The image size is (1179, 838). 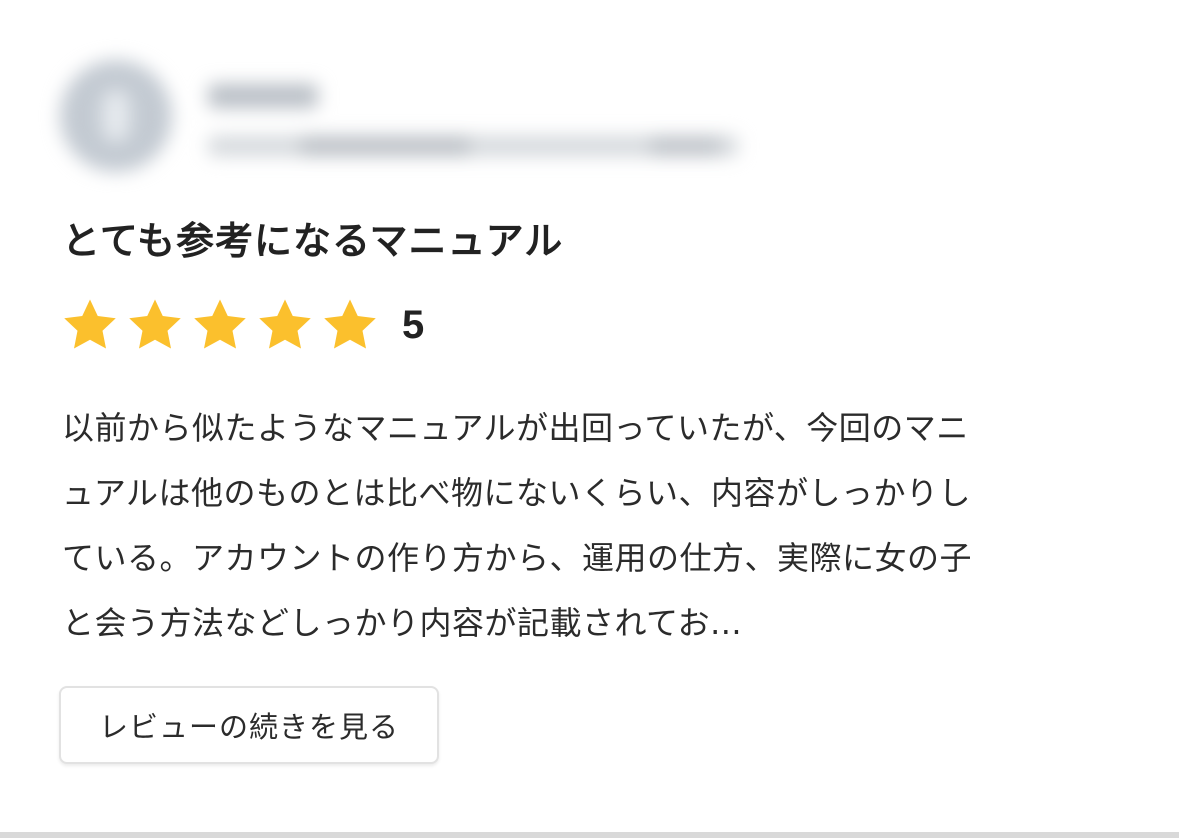 I want to click on reviewer-name-redacted, so click(x=263, y=96).